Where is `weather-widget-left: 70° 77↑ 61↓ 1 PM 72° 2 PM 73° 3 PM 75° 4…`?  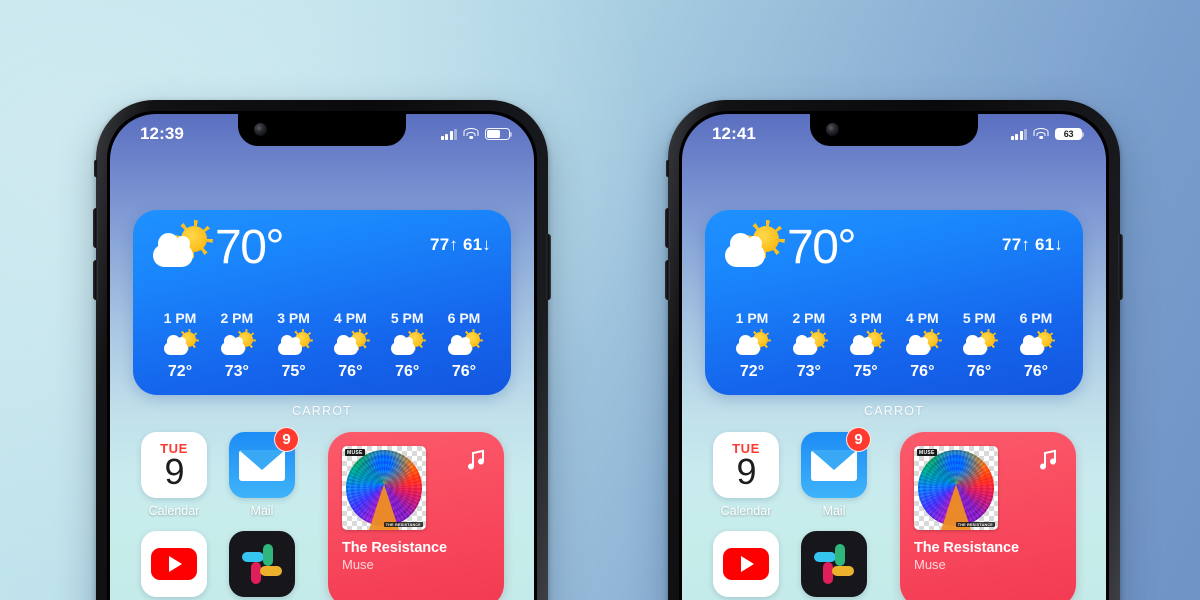 weather-widget-left: 70° 77↑ 61↓ 1 PM 72° 2 PM 73° 3 PM 75° 4… is located at coordinates (322, 302).